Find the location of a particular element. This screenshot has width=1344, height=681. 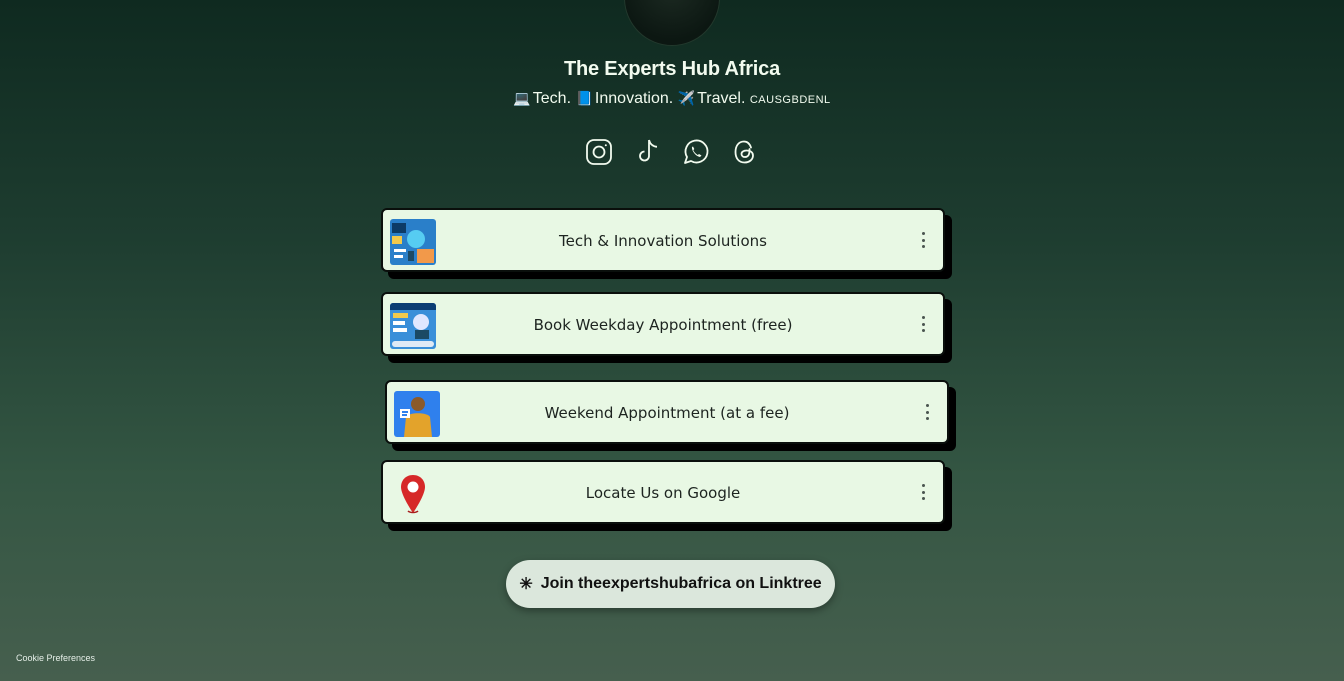

link-card-weekday-appointment: Book Weekday Appointment (free) is located at coordinates (663, 324).